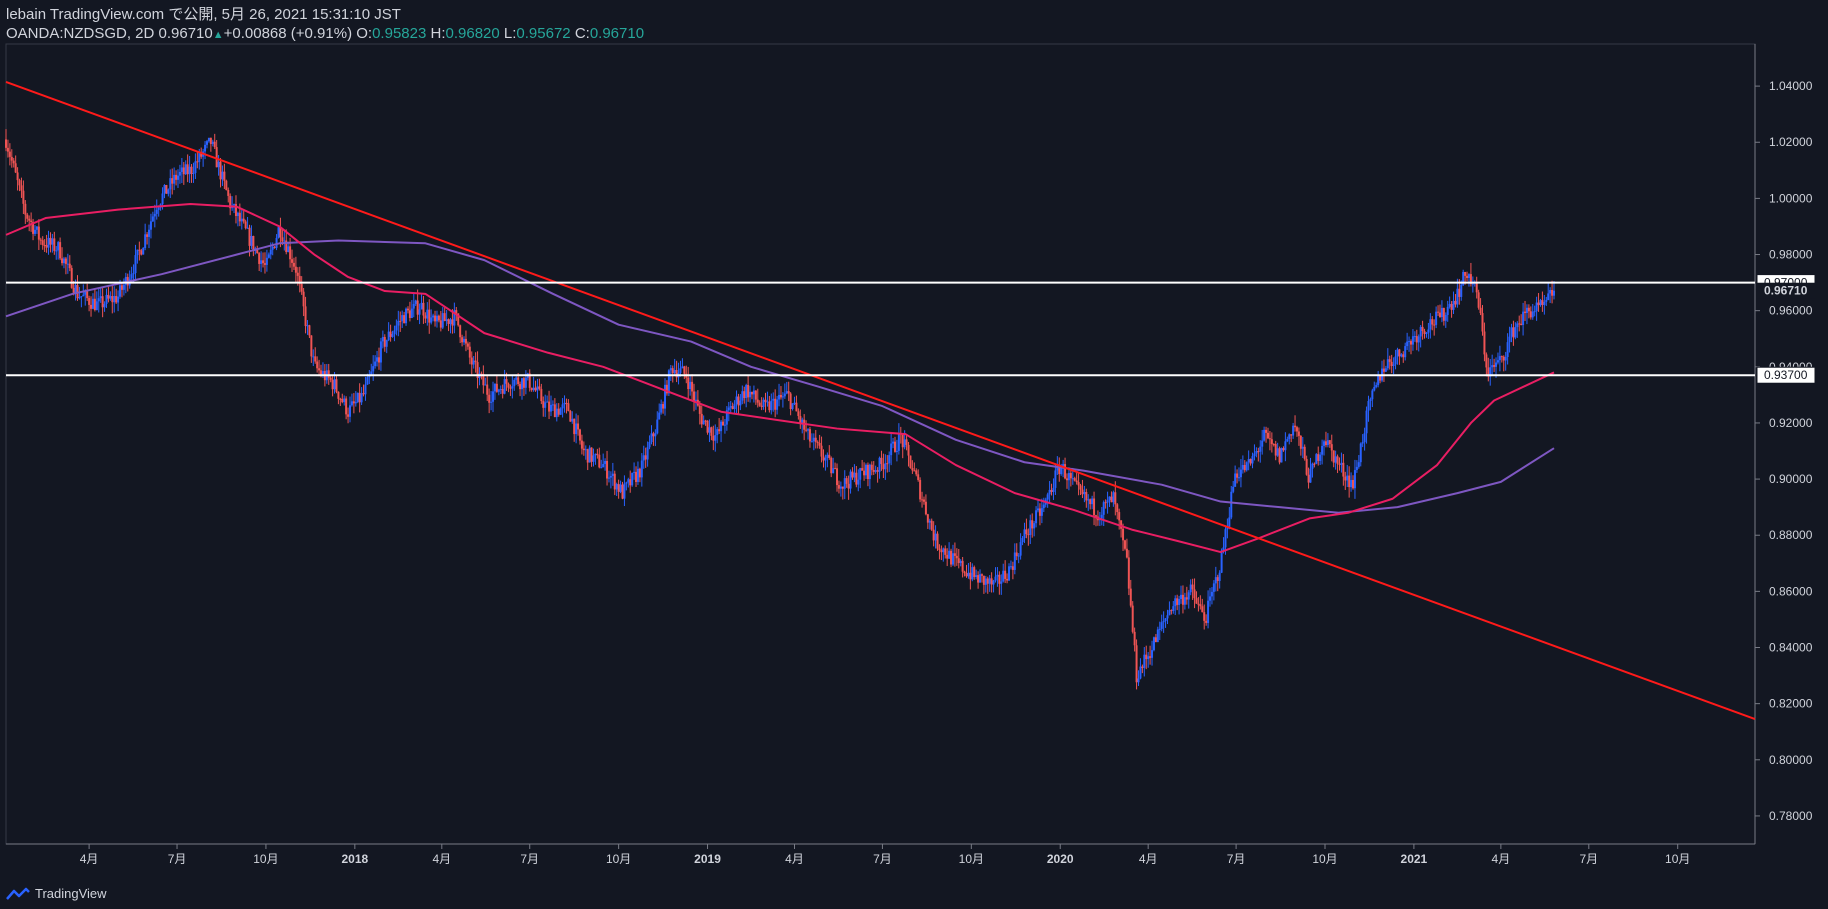 This screenshot has width=1828, height=909. Describe the element at coordinates (1791, 648) in the screenshot. I see `price-tick-label: 0.84000` at that location.